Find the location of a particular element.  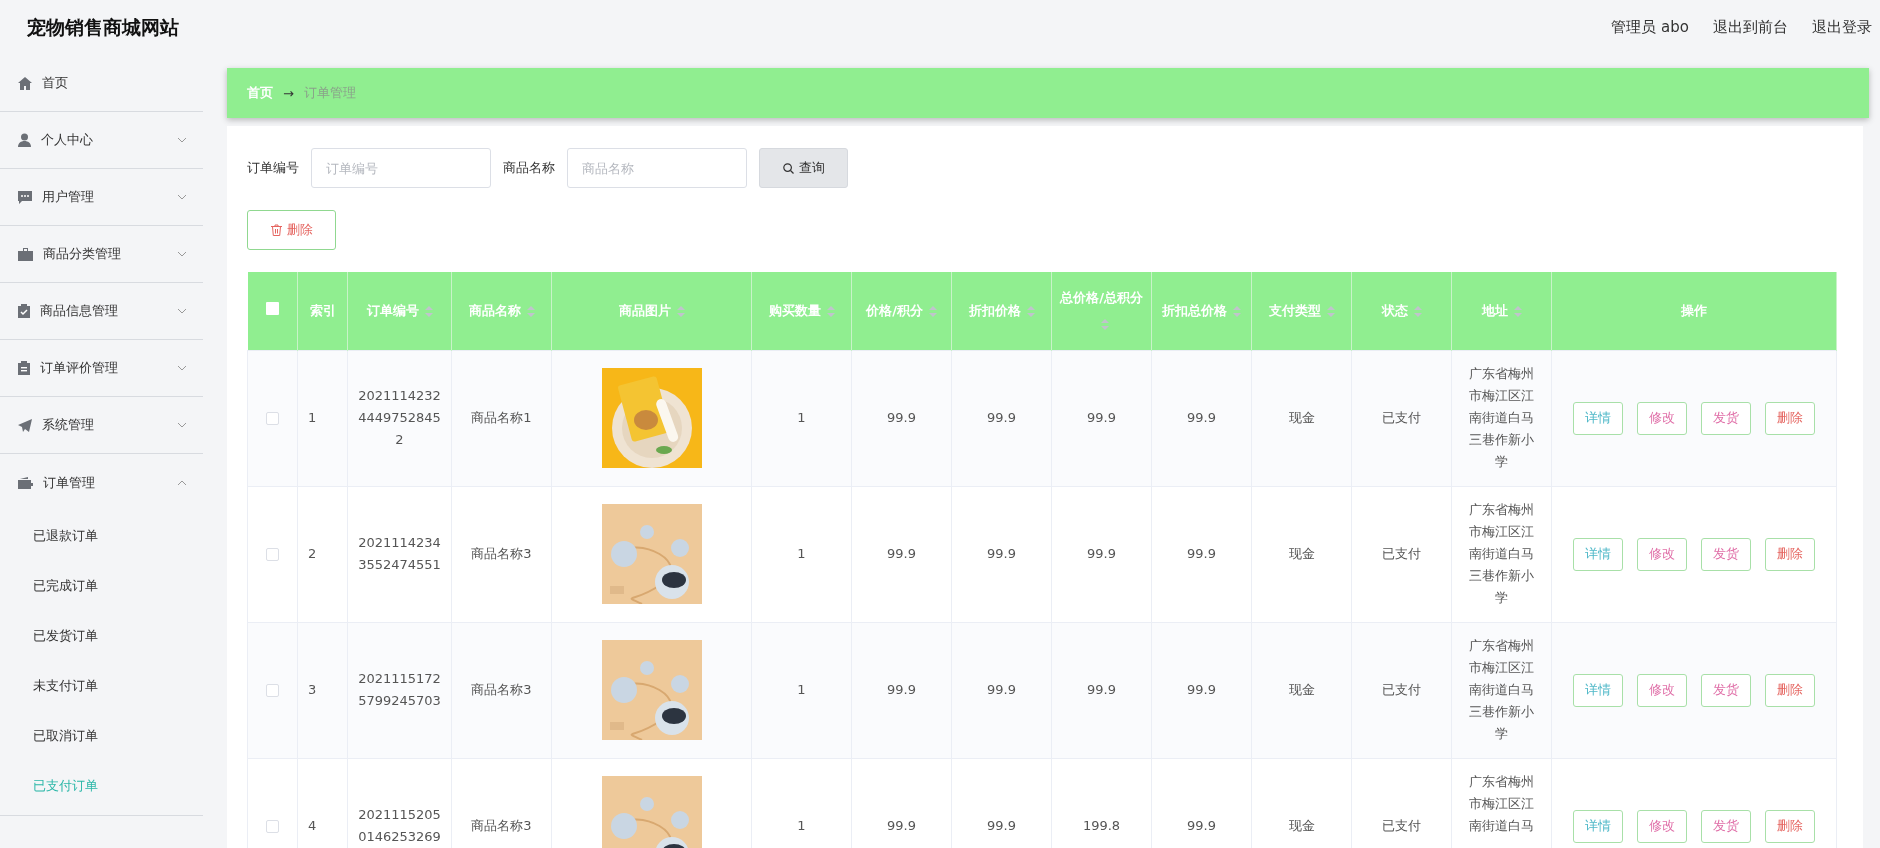

column-header: 索引 is located at coordinates (322, 310).